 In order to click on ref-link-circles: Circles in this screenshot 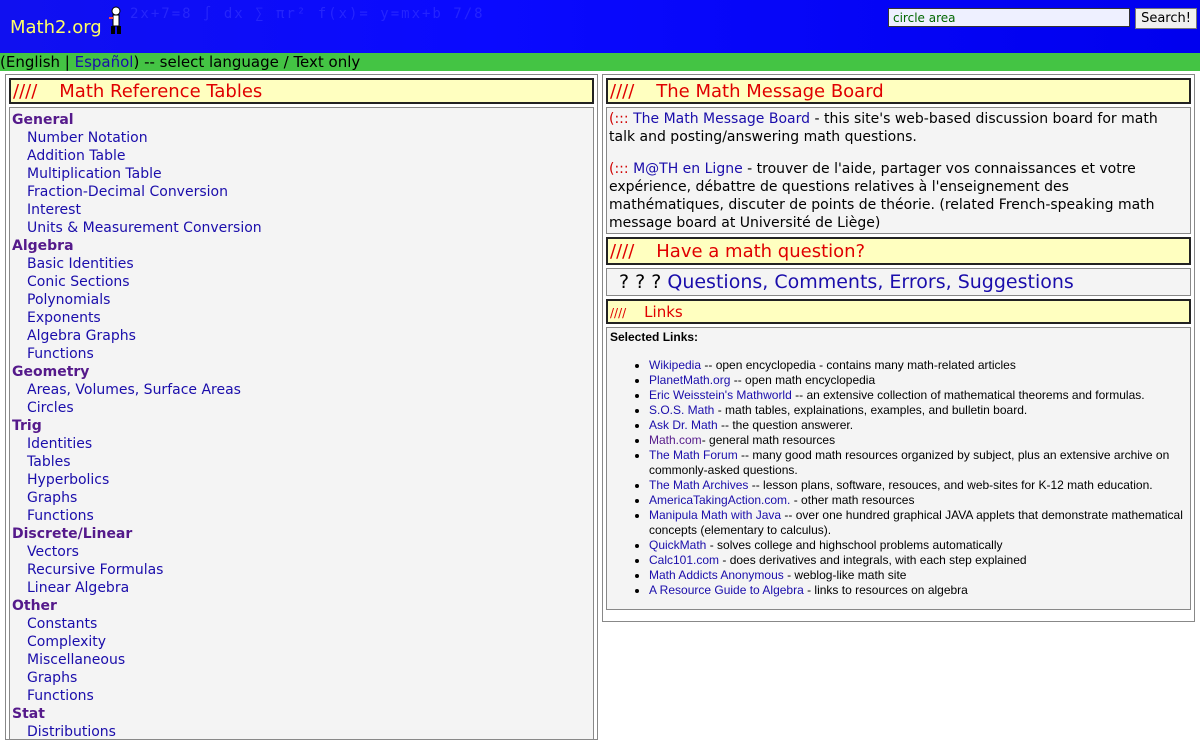, I will do `click(310, 408)`.